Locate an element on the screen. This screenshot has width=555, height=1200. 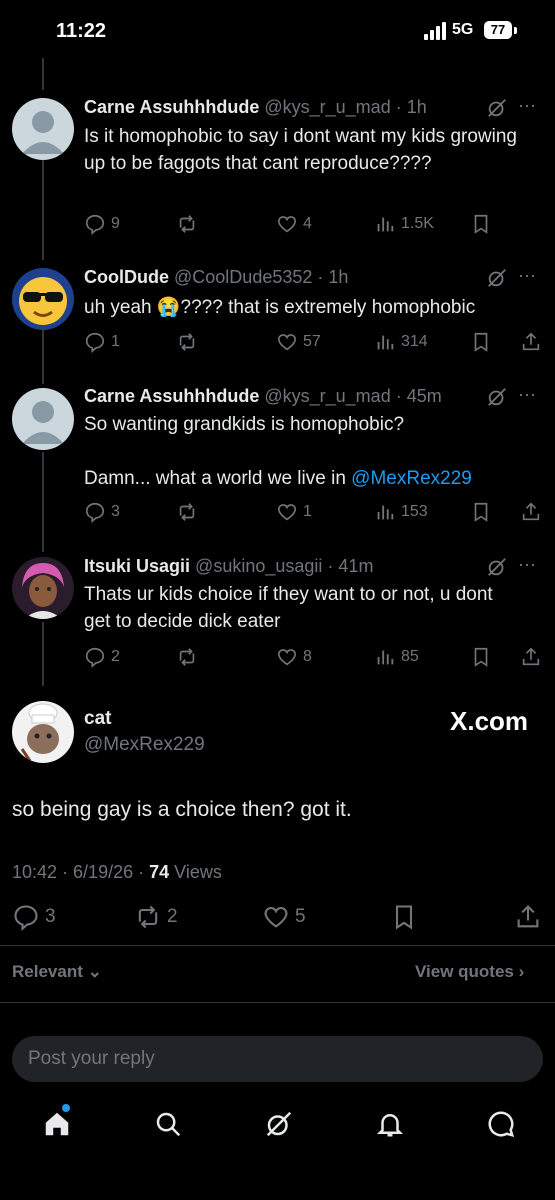
sort-dropdown: Relevant ⌄ is located at coordinates (57, 972).